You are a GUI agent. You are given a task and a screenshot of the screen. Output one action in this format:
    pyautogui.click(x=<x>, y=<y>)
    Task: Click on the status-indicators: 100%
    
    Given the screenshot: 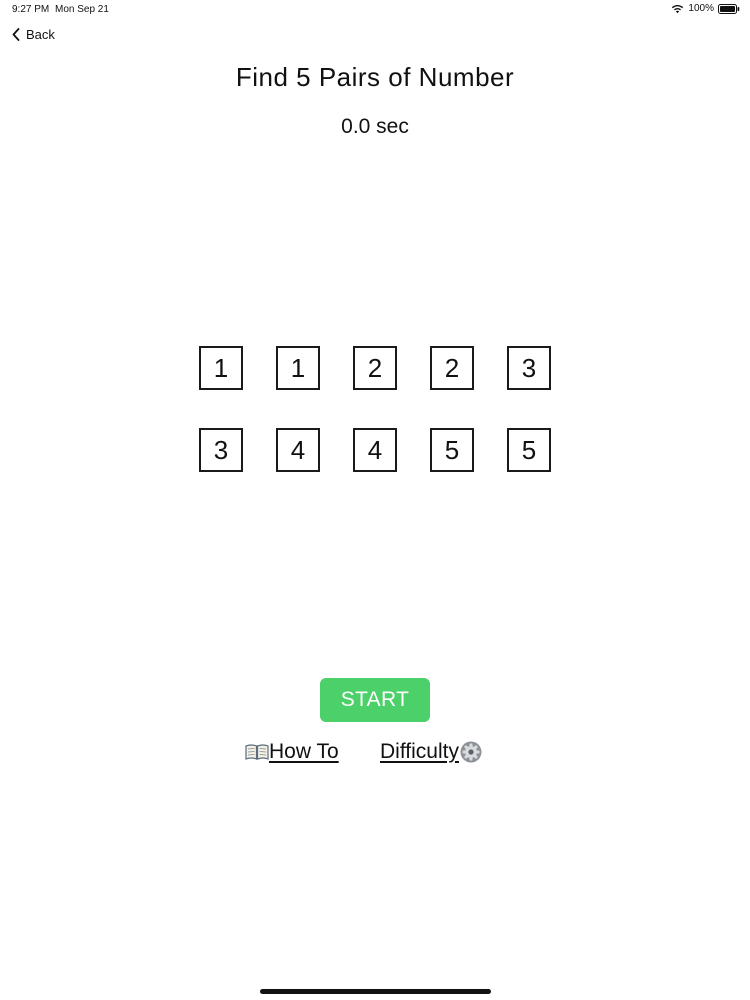 What is the action you would take?
    pyautogui.click(x=705, y=8)
    